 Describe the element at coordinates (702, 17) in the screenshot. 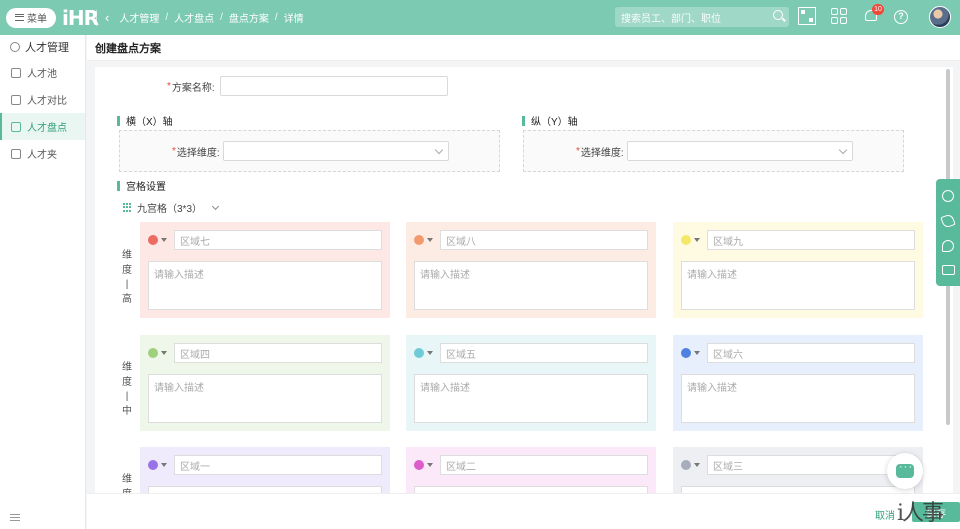

I see `search-input: 搜索员工、部门、职位` at that location.